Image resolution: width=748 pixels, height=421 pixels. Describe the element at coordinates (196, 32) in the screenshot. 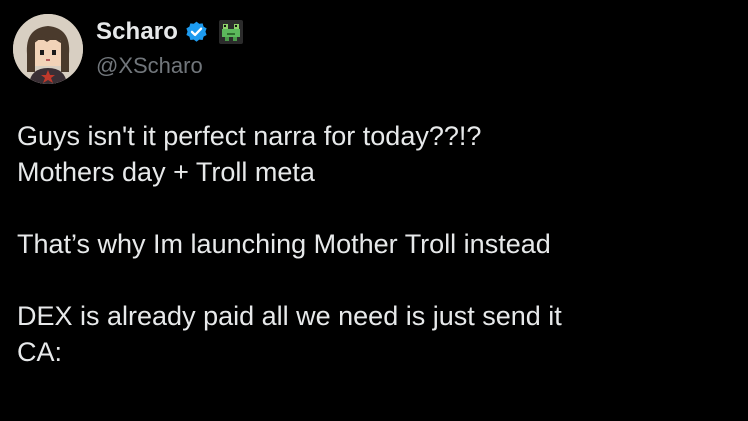

I see `verified-badge-icon` at that location.